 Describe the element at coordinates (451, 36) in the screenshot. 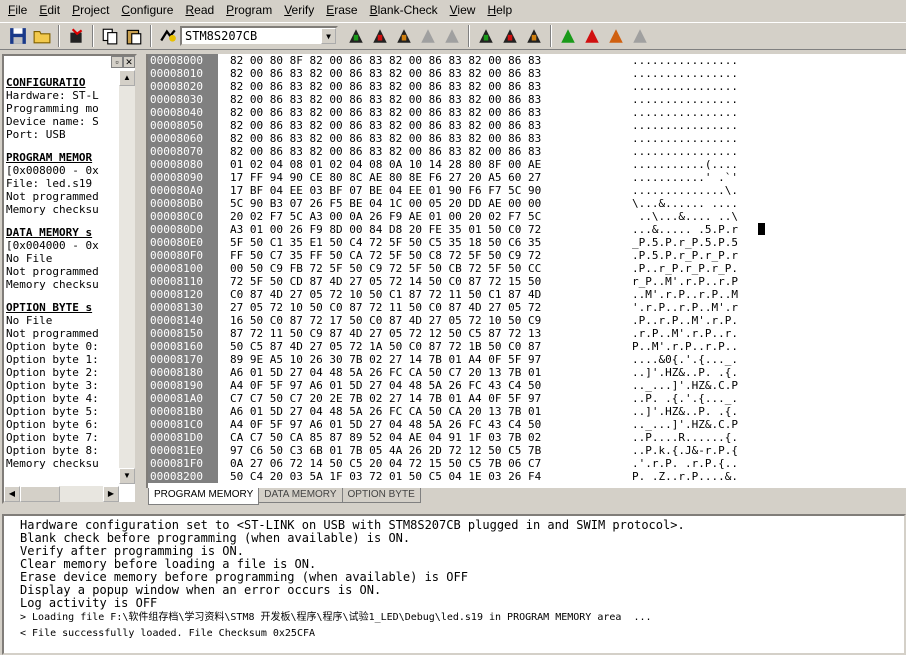

I see `blank-check-icon-disabled` at that location.